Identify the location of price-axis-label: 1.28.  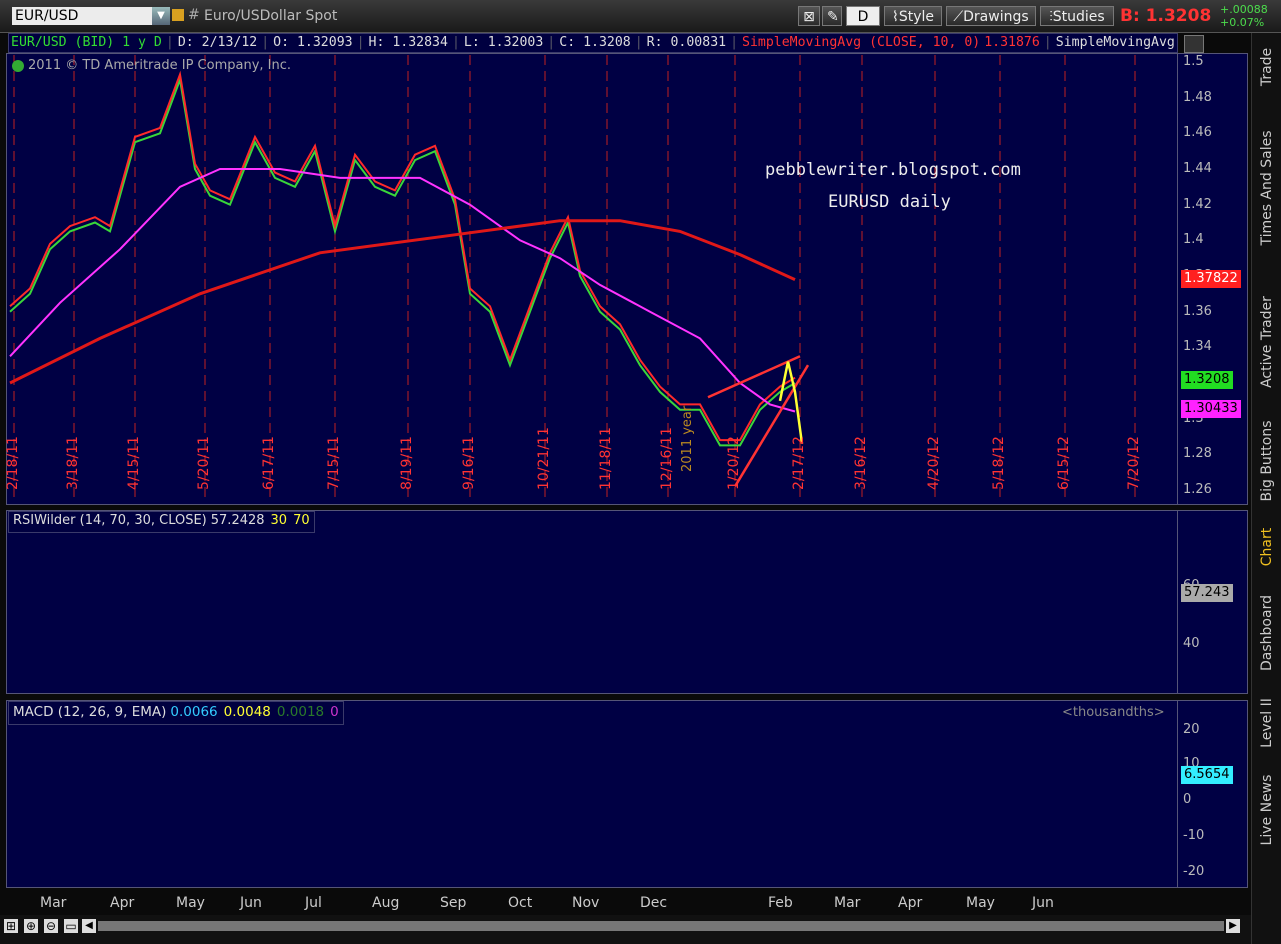
(1197, 454).